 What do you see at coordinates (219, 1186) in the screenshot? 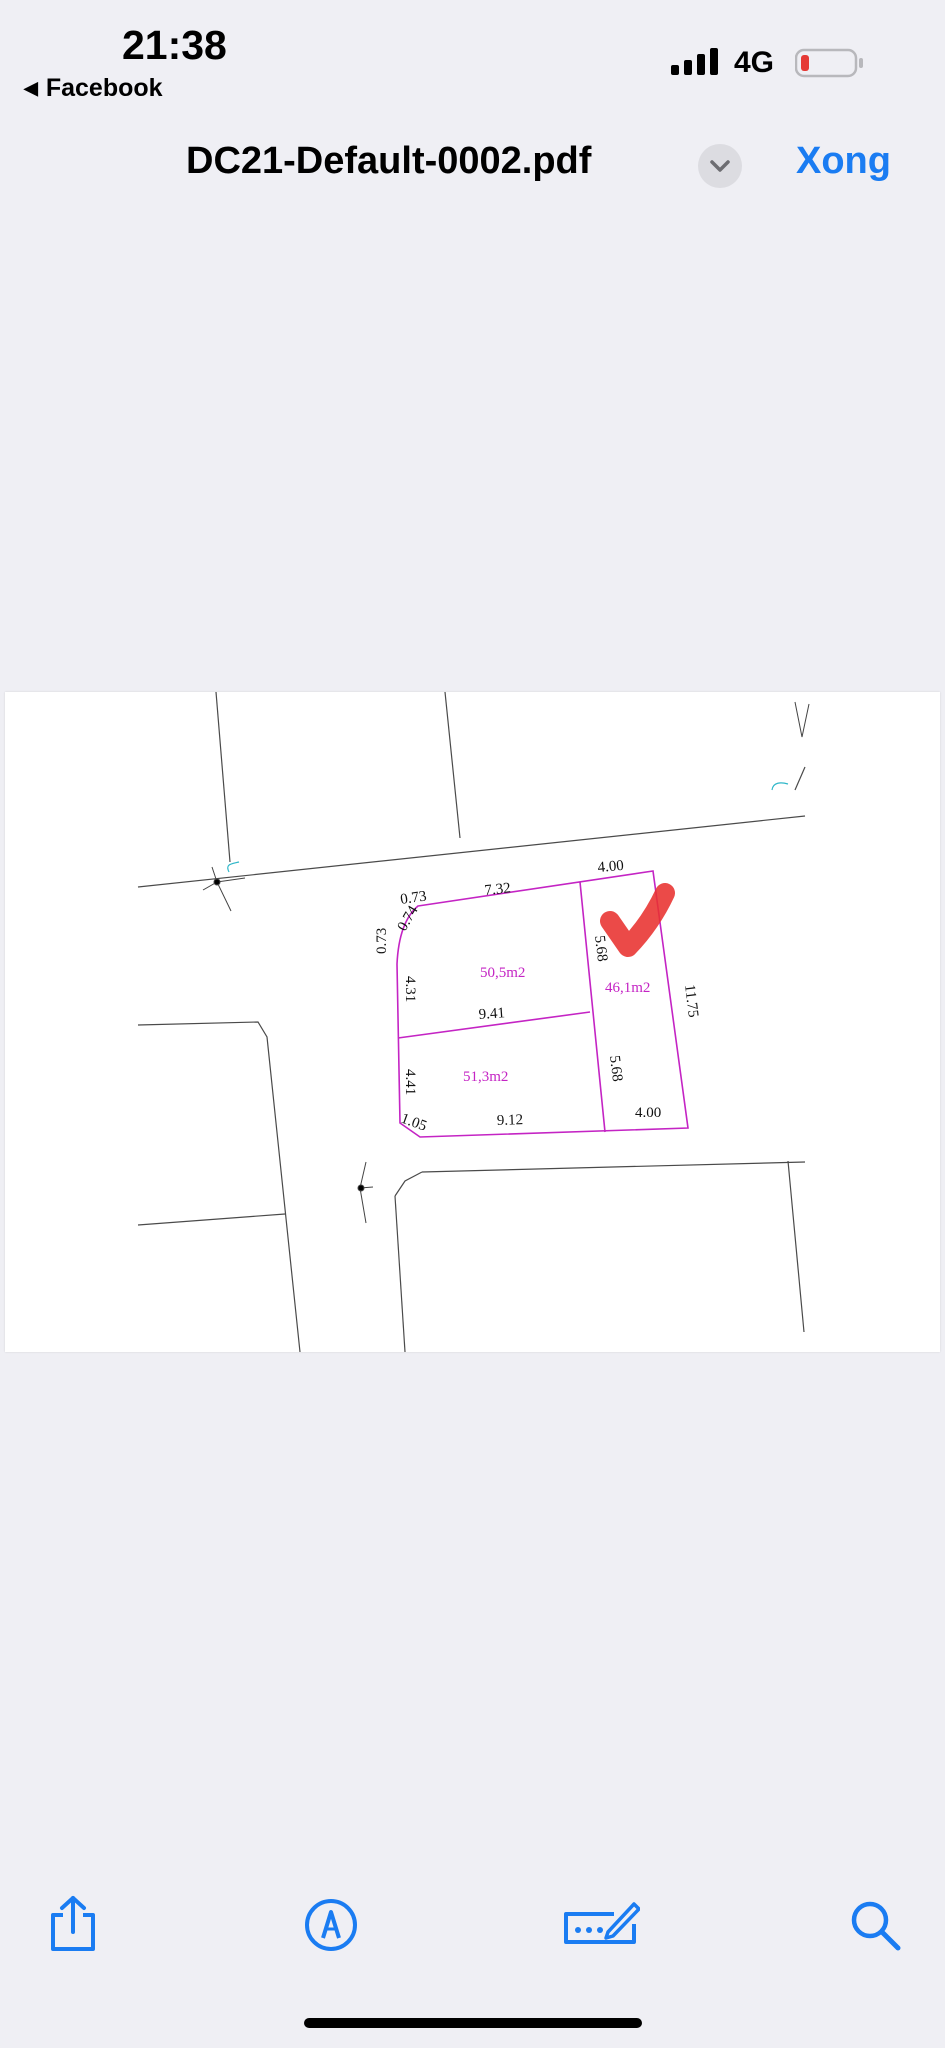
I see `parcel-line-c` at bounding box center [219, 1186].